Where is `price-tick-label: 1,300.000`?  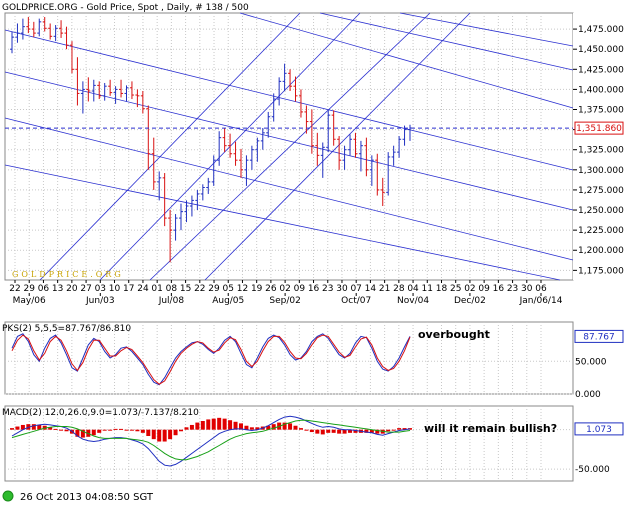
price-tick-label: 1,300.000 is located at coordinates (601, 171).